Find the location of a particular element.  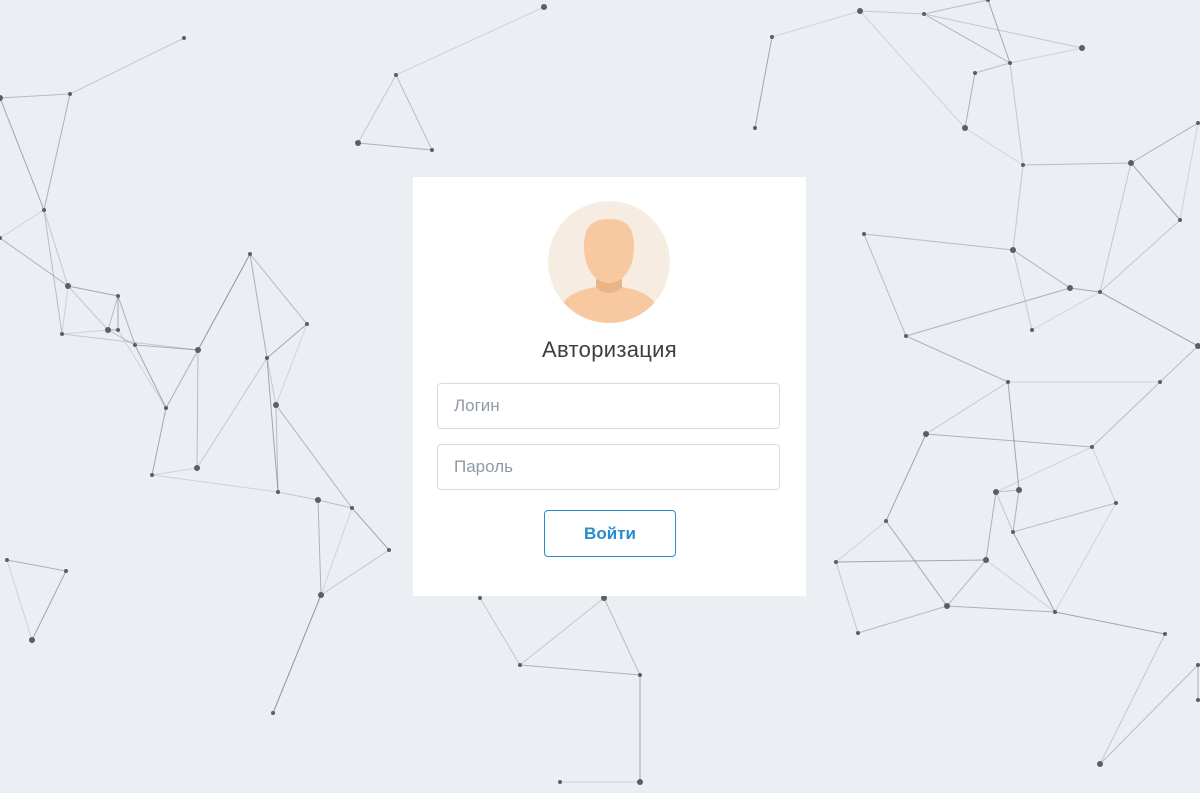

page-title: Авторизация is located at coordinates (609, 349).